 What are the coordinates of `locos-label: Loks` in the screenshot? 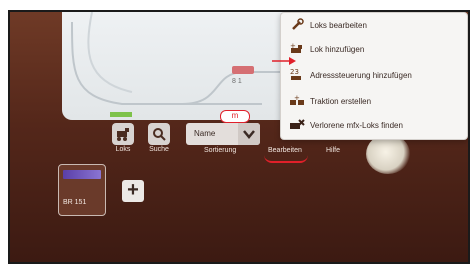 It's located at (123, 149).